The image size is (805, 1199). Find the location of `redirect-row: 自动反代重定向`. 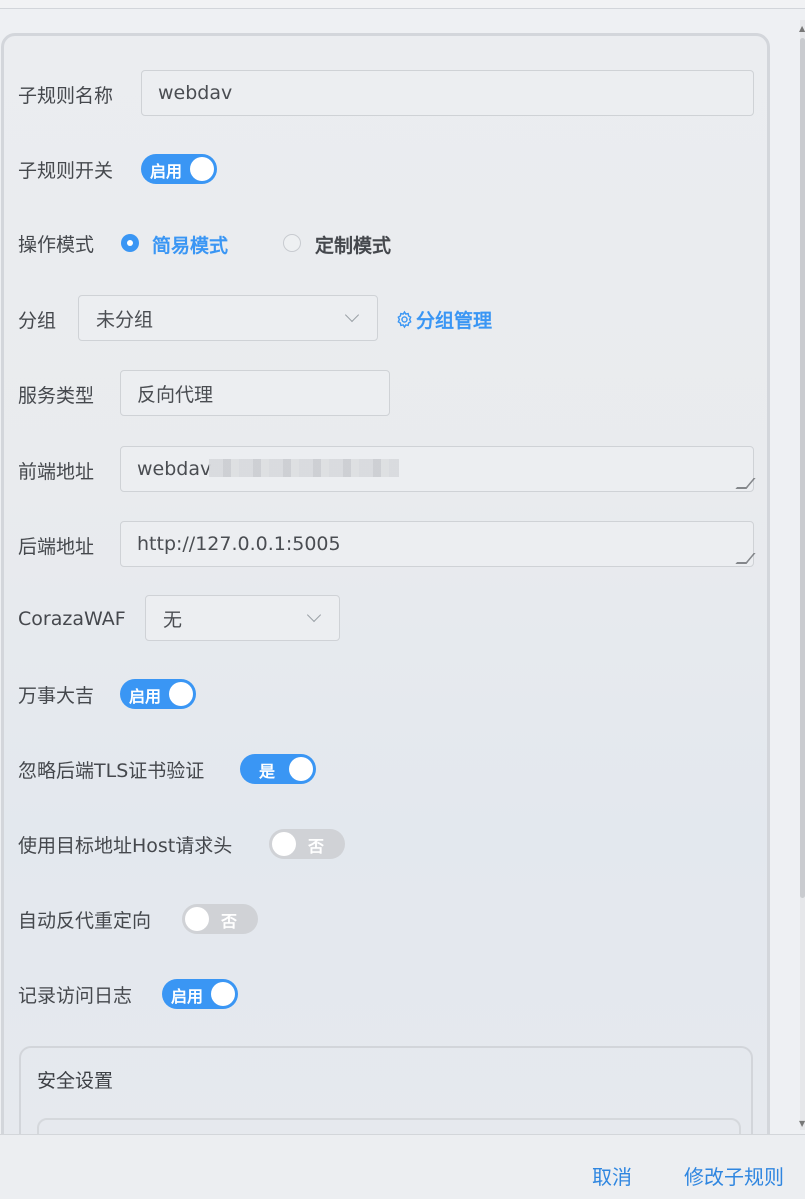

redirect-row: 自动反代重定向 is located at coordinates (84, 919).